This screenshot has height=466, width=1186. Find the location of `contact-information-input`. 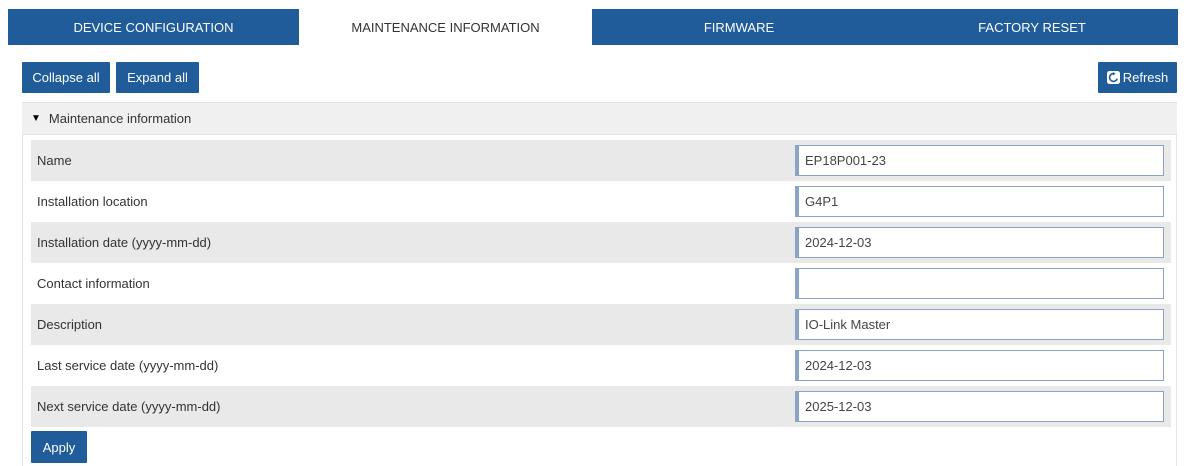

contact-information-input is located at coordinates (979, 283).